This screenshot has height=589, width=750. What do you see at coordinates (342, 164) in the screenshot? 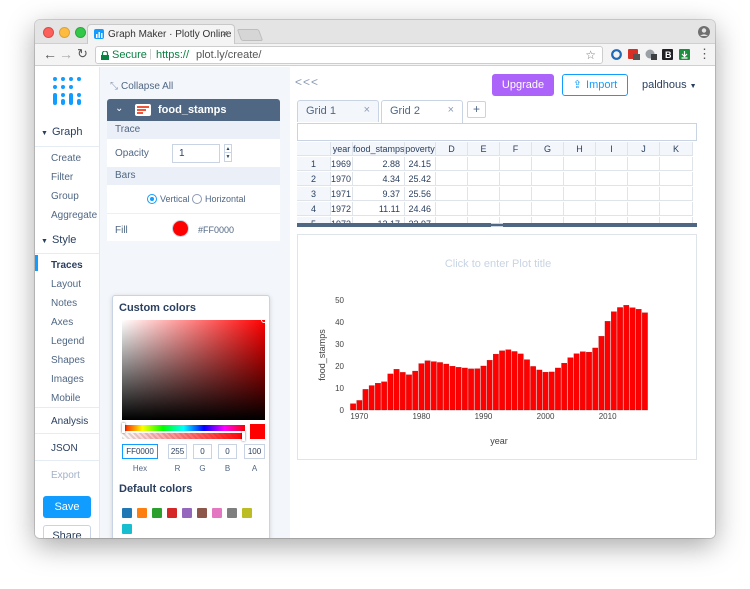
I see `grid-cell: 1969` at bounding box center [342, 164].